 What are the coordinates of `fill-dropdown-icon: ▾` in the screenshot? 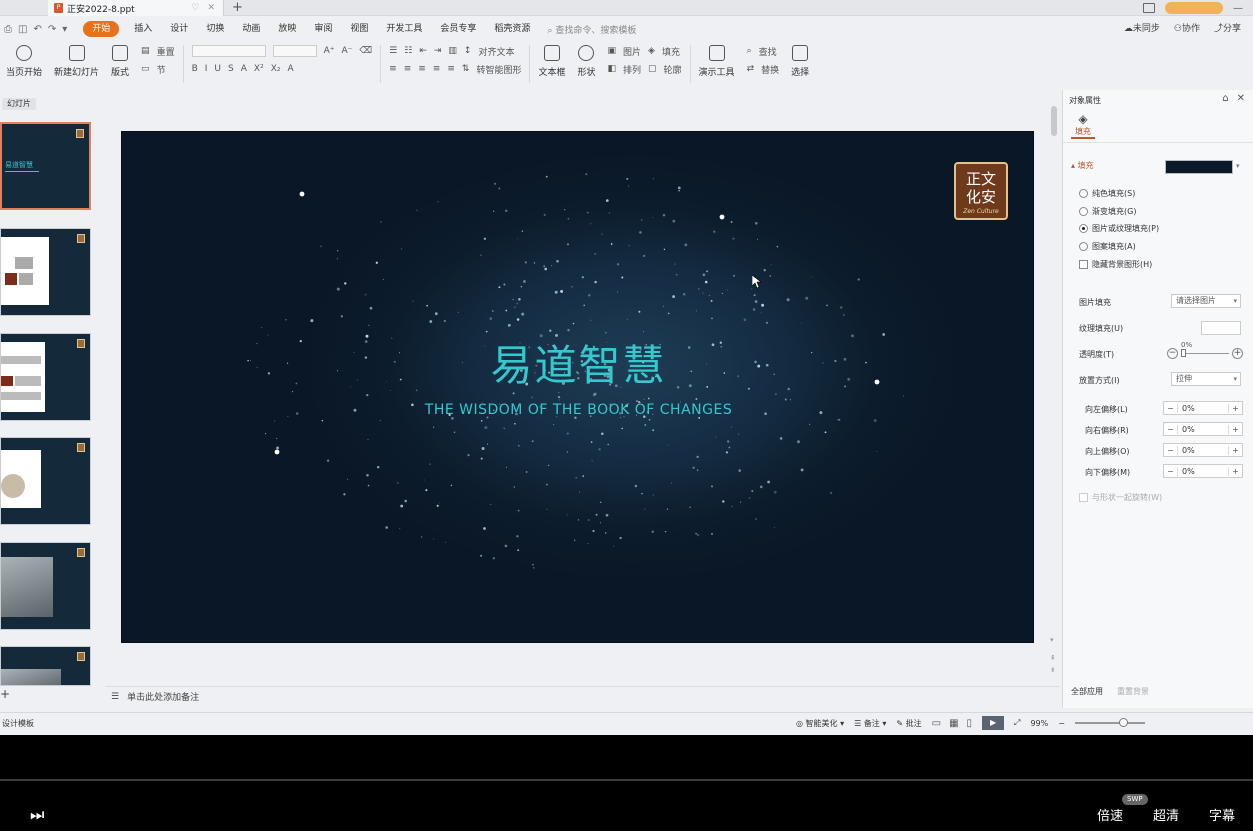 It's located at (1238, 166).